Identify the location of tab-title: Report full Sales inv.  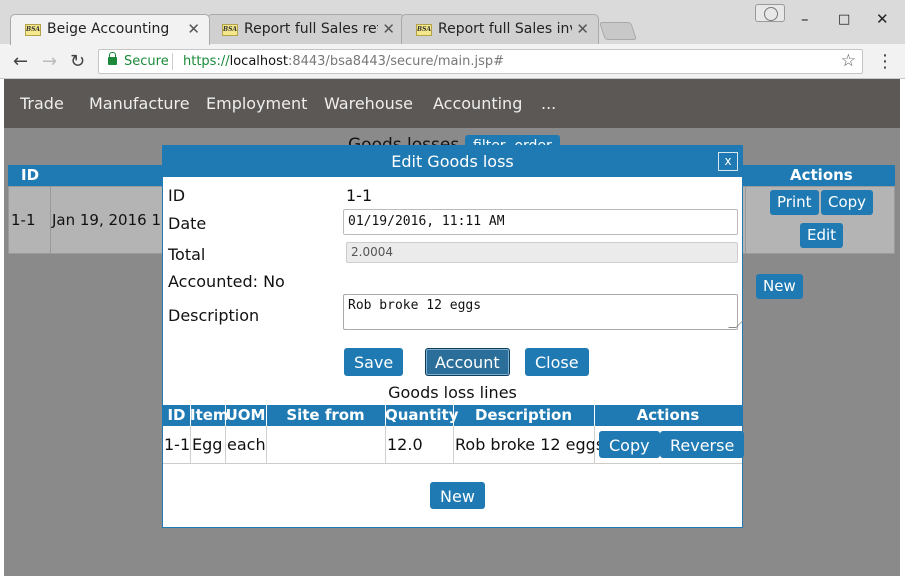
(505, 29).